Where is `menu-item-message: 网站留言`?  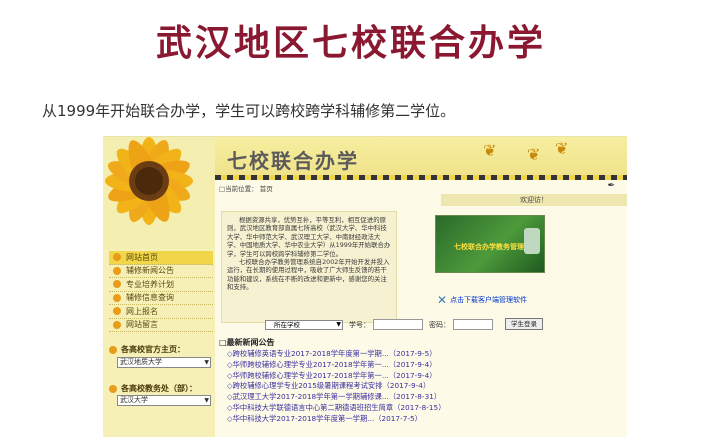
menu-item-message: 网站留言 is located at coordinates (161, 325).